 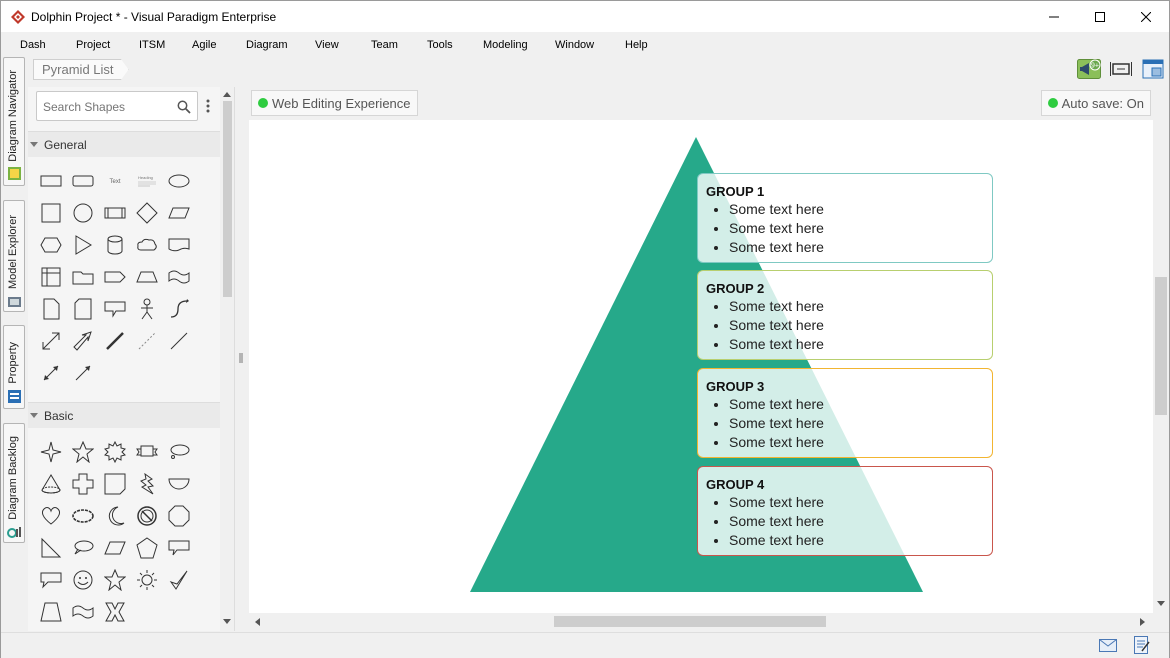 What do you see at coordinates (83, 373) in the screenshot?
I see `shape-arrow` at bounding box center [83, 373].